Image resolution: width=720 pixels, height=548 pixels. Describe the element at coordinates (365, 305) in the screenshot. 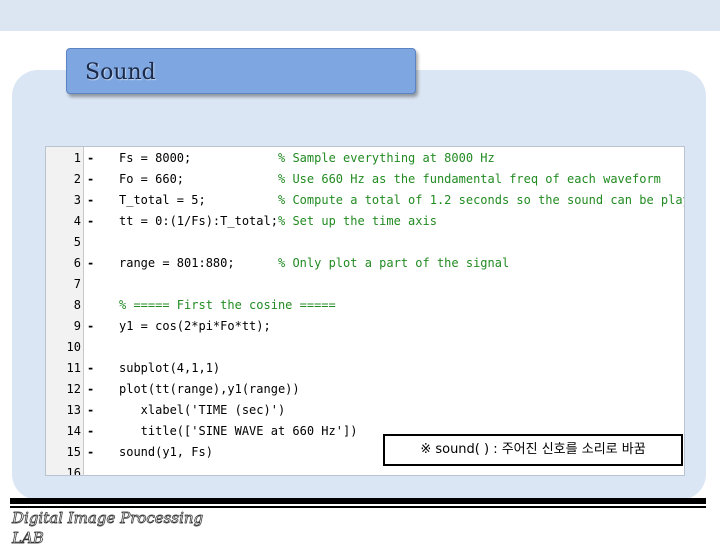

I see `code-line: 8 % ===== First the cosine =====` at that location.